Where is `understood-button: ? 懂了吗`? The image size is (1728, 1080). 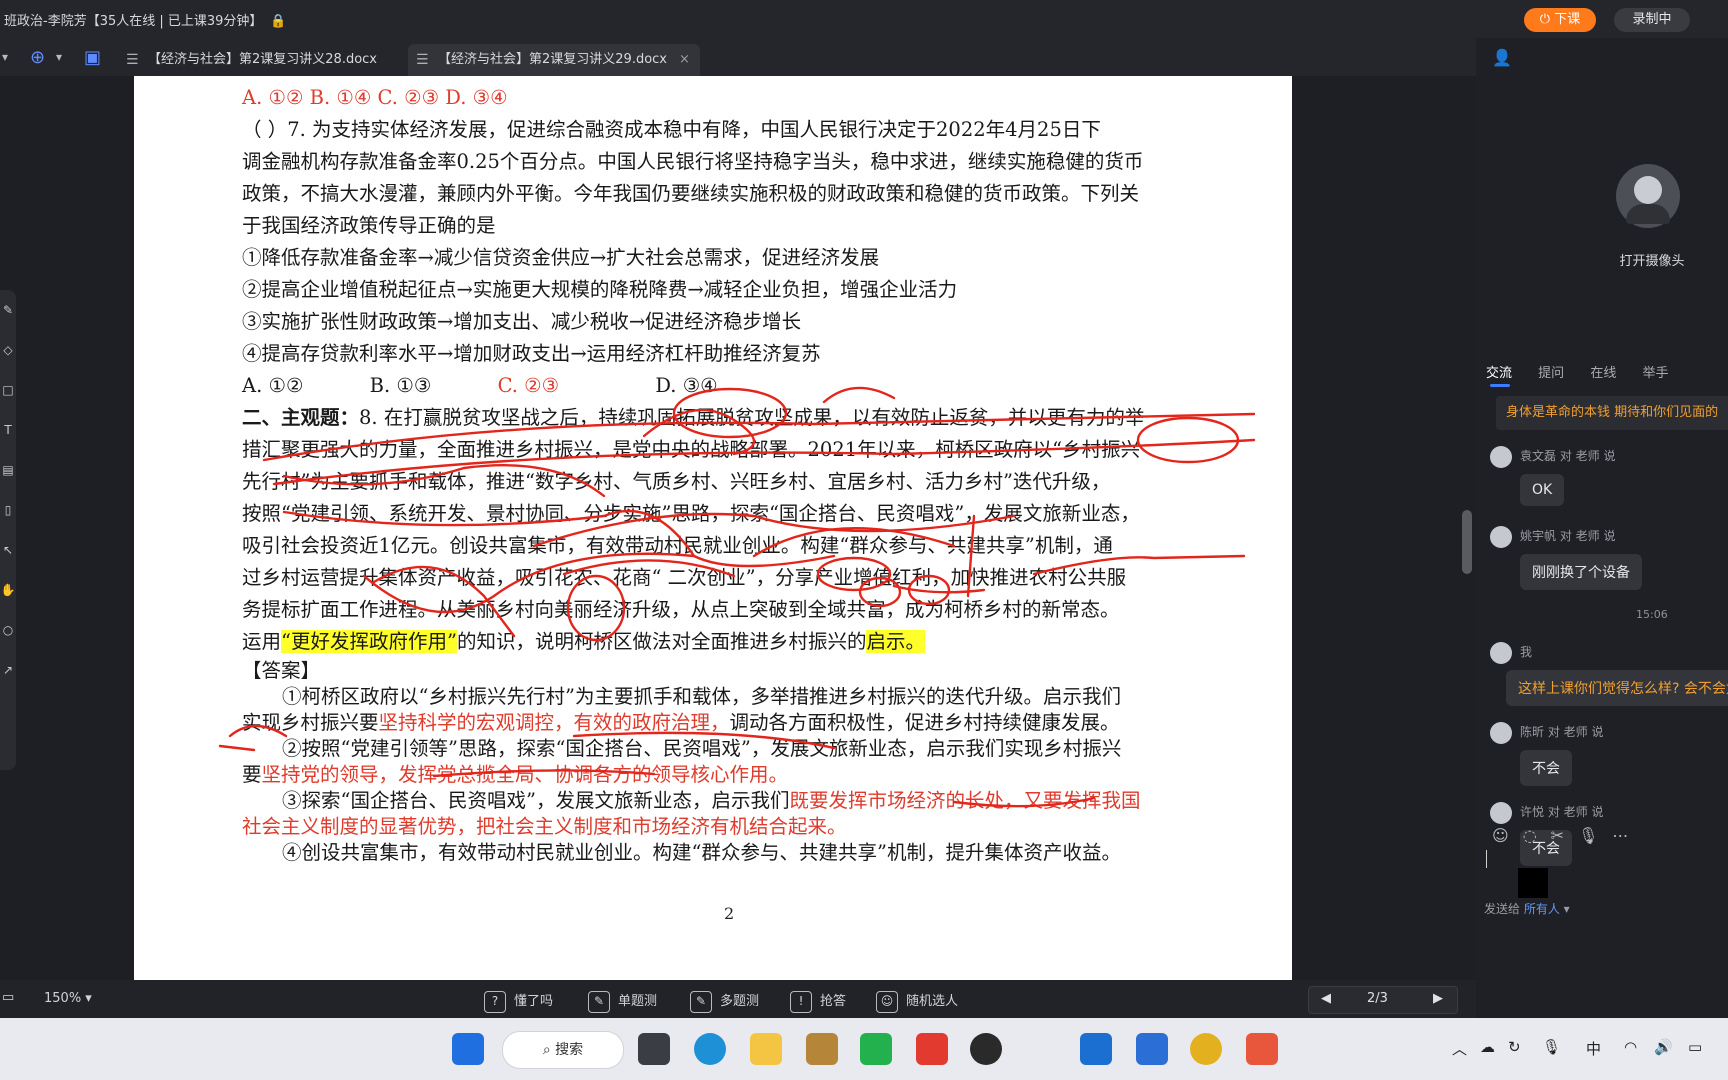
understood-button: ? 懂了吗 is located at coordinates (518, 1001).